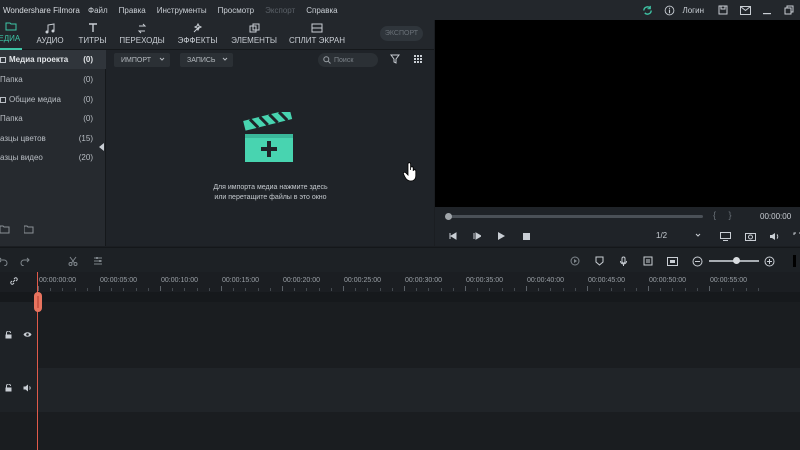  I want to click on menu-item: Просмотр, so click(236, 10).